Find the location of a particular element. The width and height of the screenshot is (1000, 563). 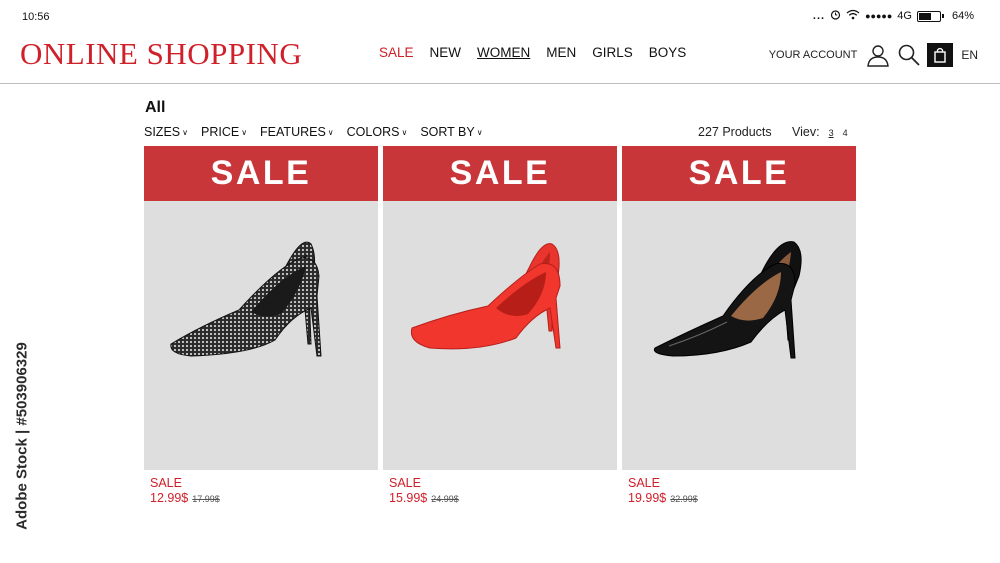

battery-icon is located at coordinates (930, 16).